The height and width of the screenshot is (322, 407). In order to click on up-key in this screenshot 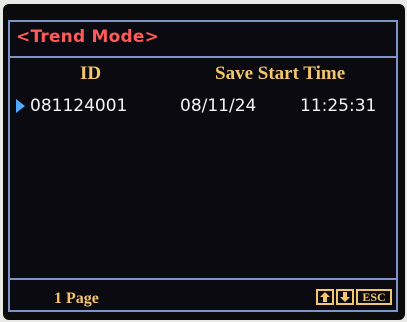, I will do `click(325, 297)`.